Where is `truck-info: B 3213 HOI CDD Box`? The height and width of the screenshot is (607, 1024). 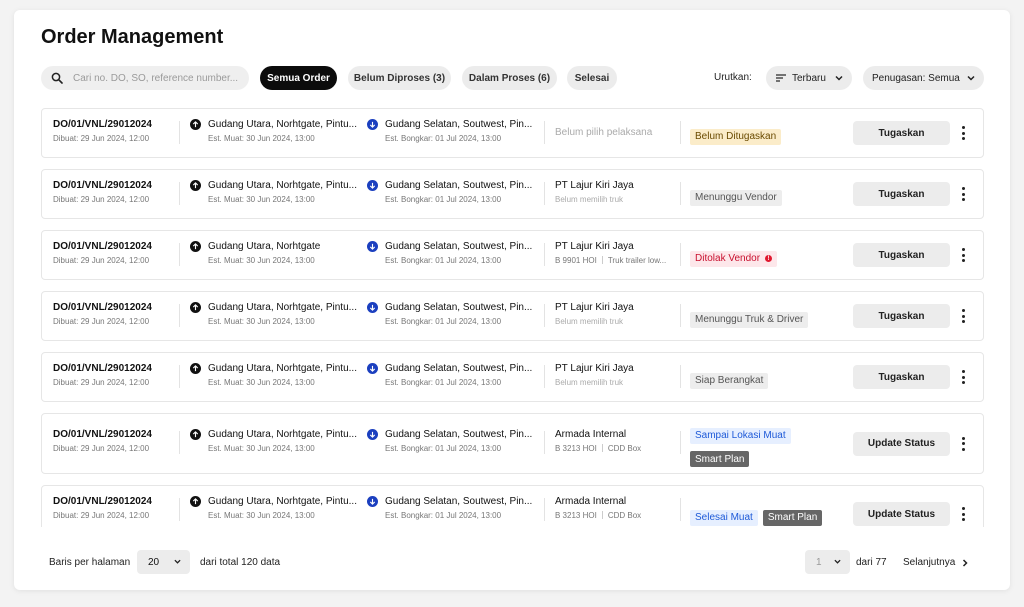
truck-info: B 3213 HOI CDD Box is located at coordinates (615, 515).